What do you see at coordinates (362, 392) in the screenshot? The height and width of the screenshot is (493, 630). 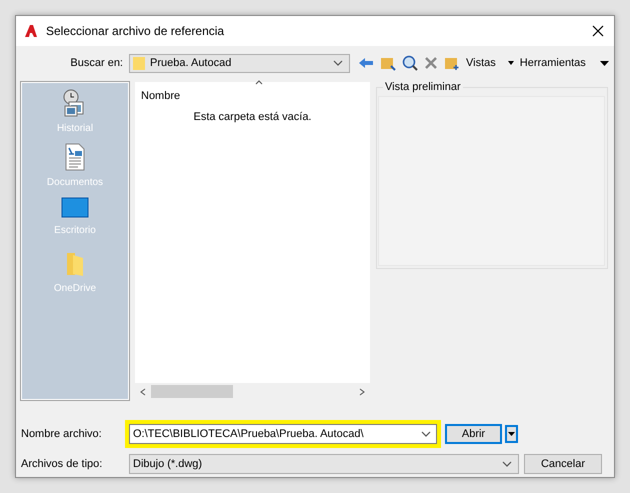 I see `scroll-right-icon` at bounding box center [362, 392].